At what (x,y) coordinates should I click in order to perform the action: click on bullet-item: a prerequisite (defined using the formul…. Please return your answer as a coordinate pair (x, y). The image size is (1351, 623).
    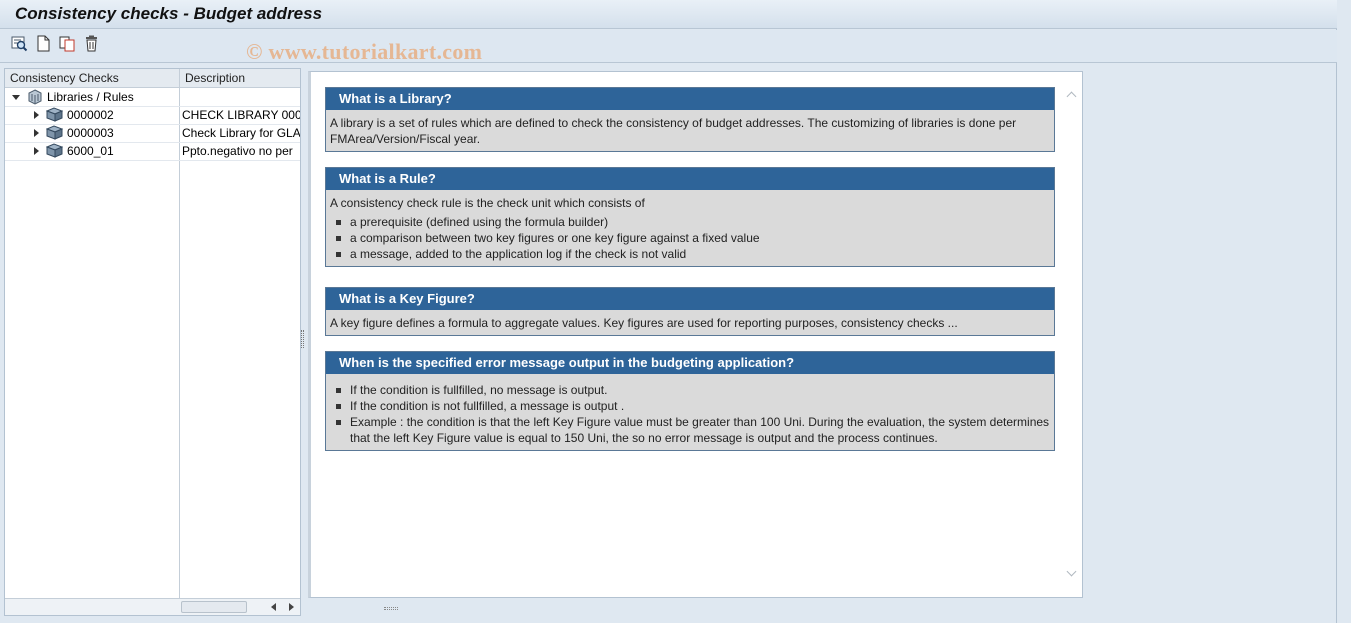
    Looking at the image, I should click on (690, 222).